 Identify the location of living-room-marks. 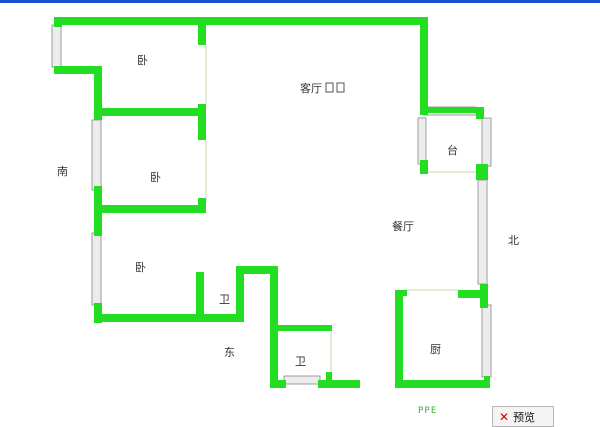
(335, 87).